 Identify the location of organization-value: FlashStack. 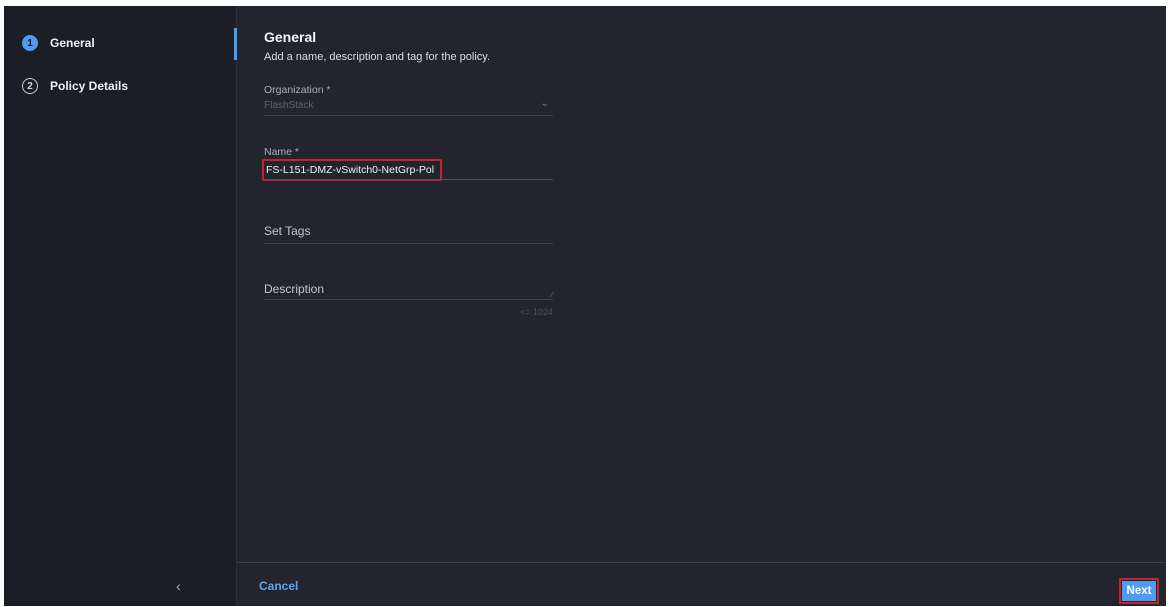
(289, 105).